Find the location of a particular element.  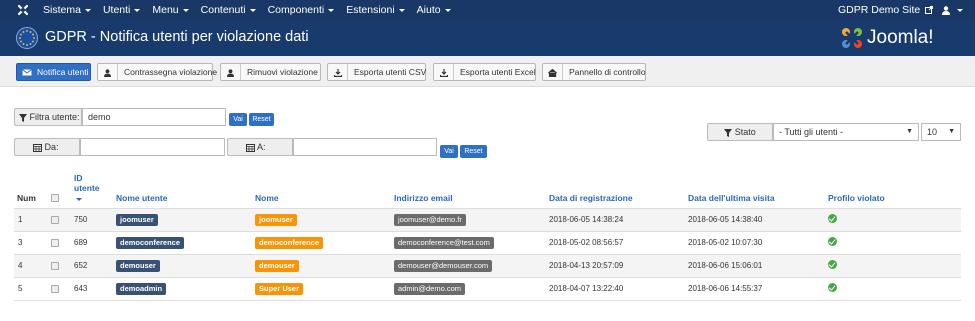

user-filter-input: demo is located at coordinates (154, 117).